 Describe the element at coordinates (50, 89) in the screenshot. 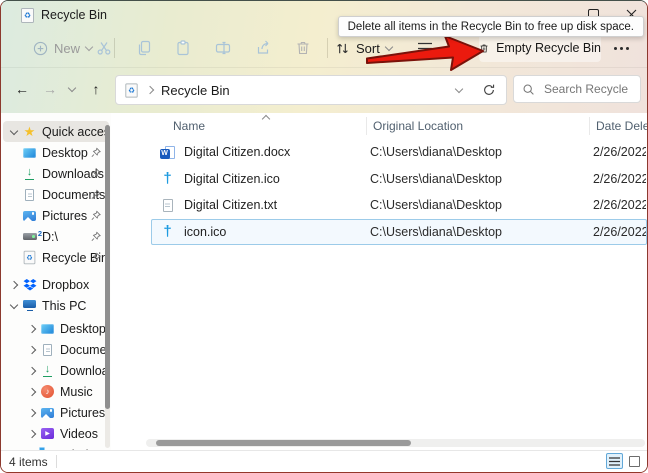

I see `forward-button: →` at that location.